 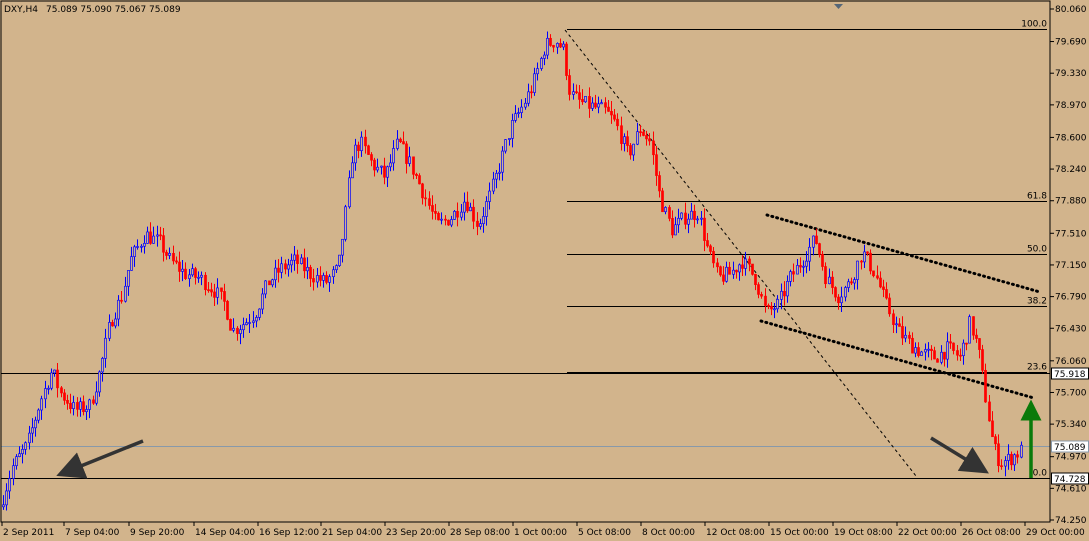 I want to click on time-tick-label: 1 Oct 00:00, so click(x=540, y=533).